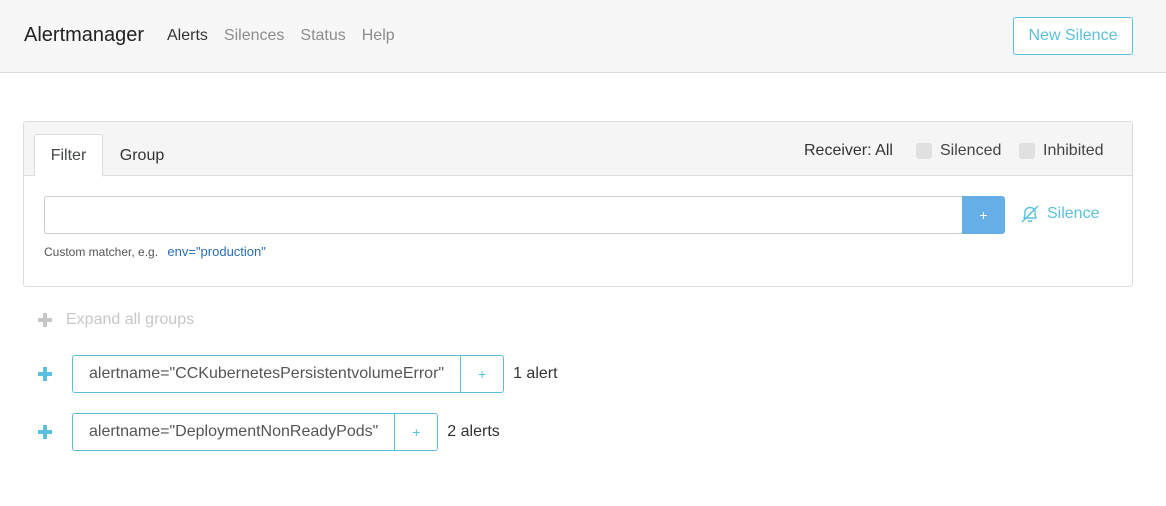 The height and width of the screenshot is (506, 1166). I want to click on receiver-selector: Receiver: All, so click(848, 151).